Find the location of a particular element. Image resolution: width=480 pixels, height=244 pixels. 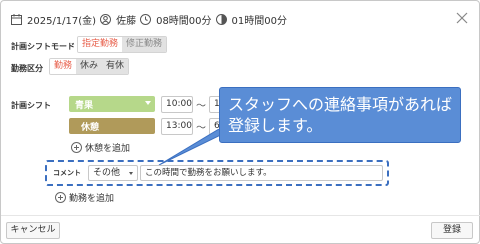

plan-shift-mode-toggle: 指定勤務 修正勤務 is located at coordinates (122, 44).